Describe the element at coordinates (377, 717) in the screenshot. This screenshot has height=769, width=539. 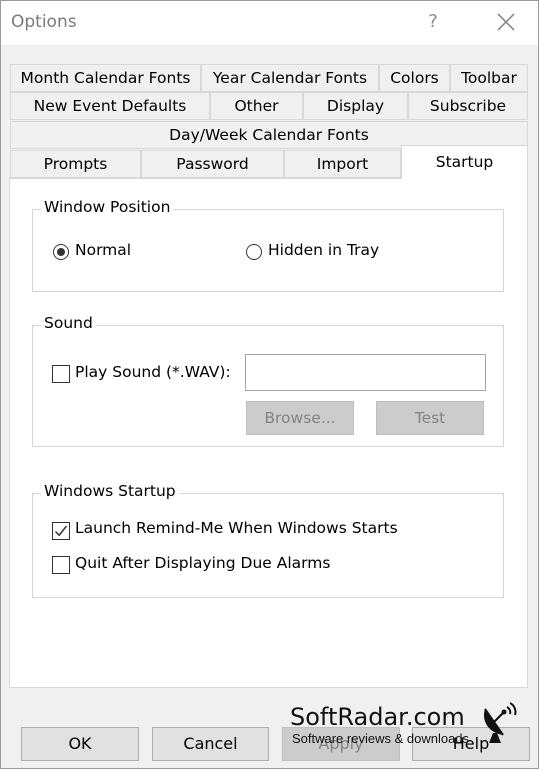
I see `watermark-title: SoftRadar.com` at that location.